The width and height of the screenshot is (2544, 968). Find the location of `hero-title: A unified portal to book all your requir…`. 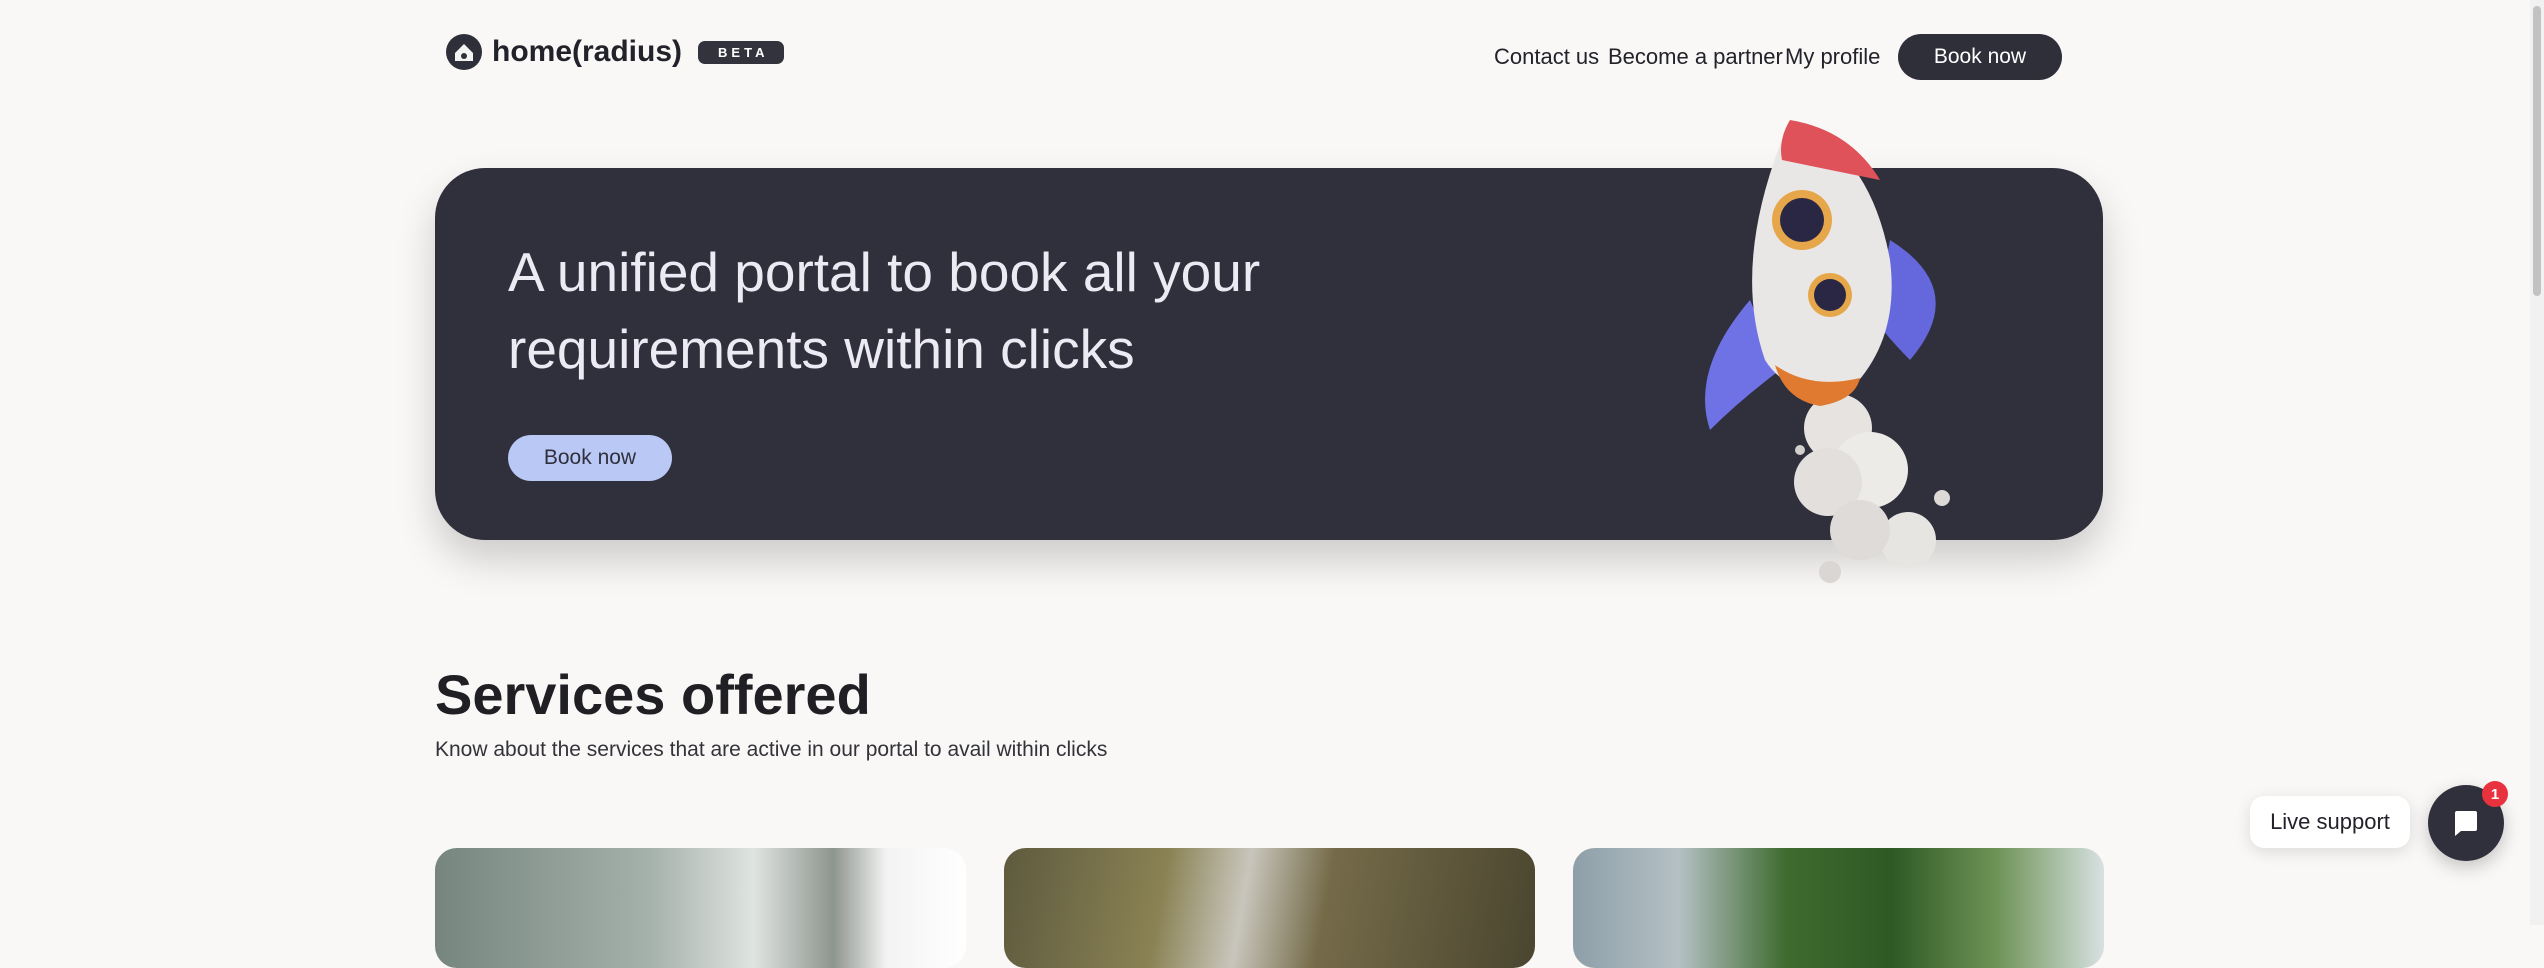

hero-title: A unified portal to book all your requir… is located at coordinates (884, 310).